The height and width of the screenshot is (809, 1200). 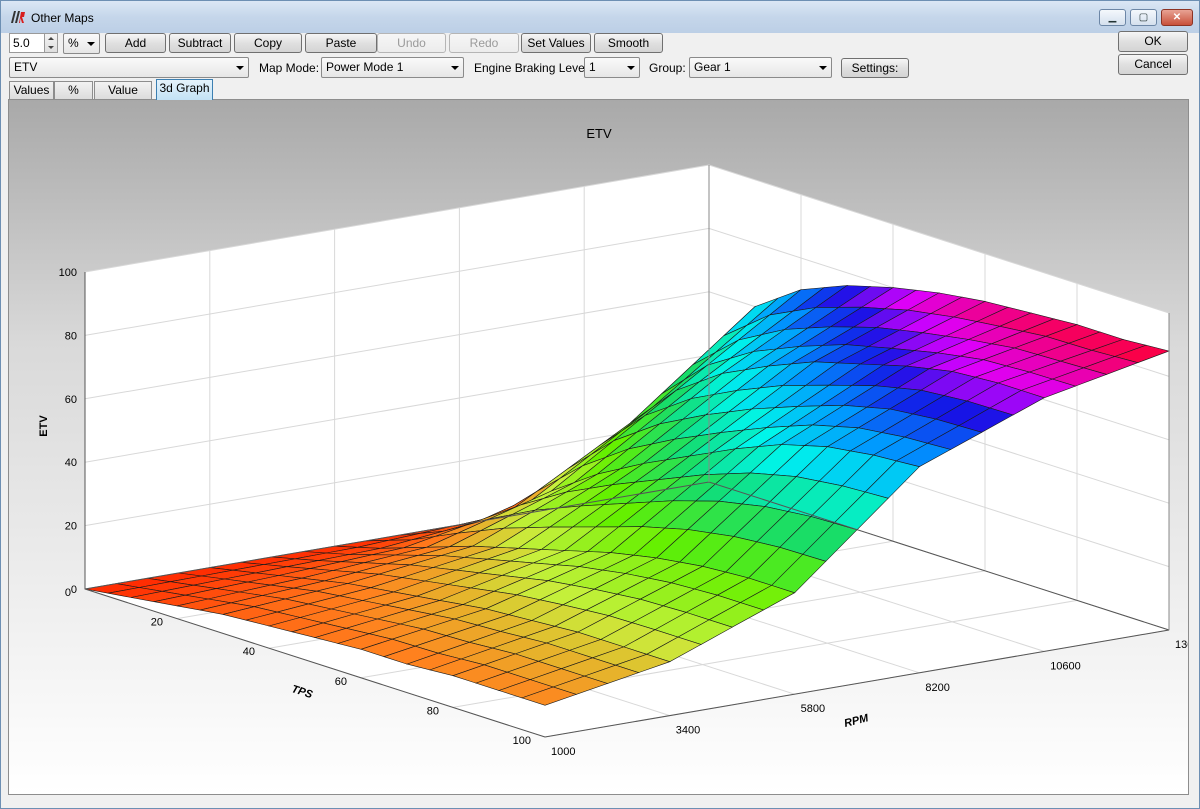 What do you see at coordinates (31, 90) in the screenshot?
I see `tab-values: Values` at bounding box center [31, 90].